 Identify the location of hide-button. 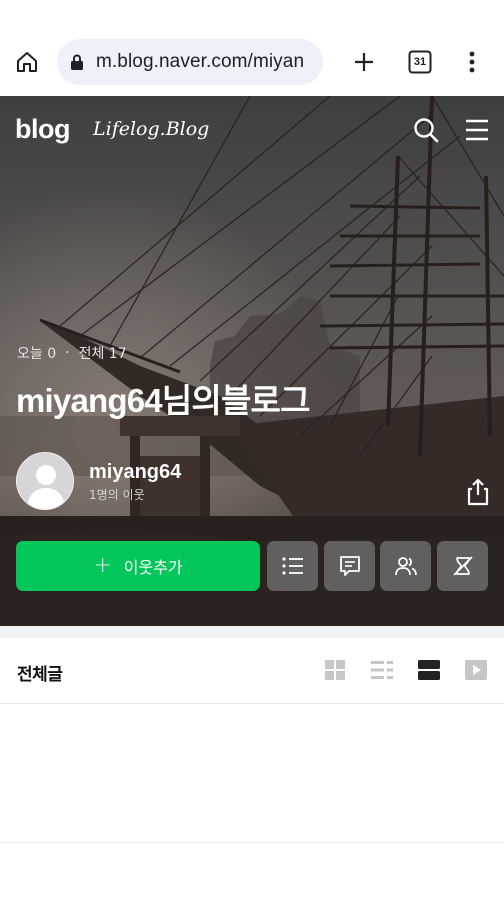
(462, 566).